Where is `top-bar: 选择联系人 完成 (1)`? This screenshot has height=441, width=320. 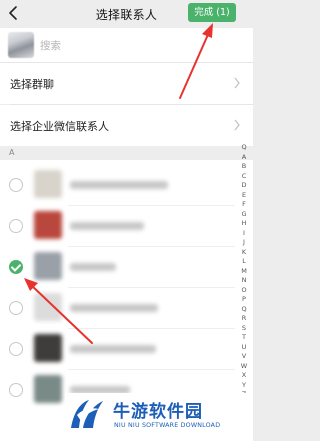 top-bar: 选择联系人 完成 (1) is located at coordinates (126, 14).